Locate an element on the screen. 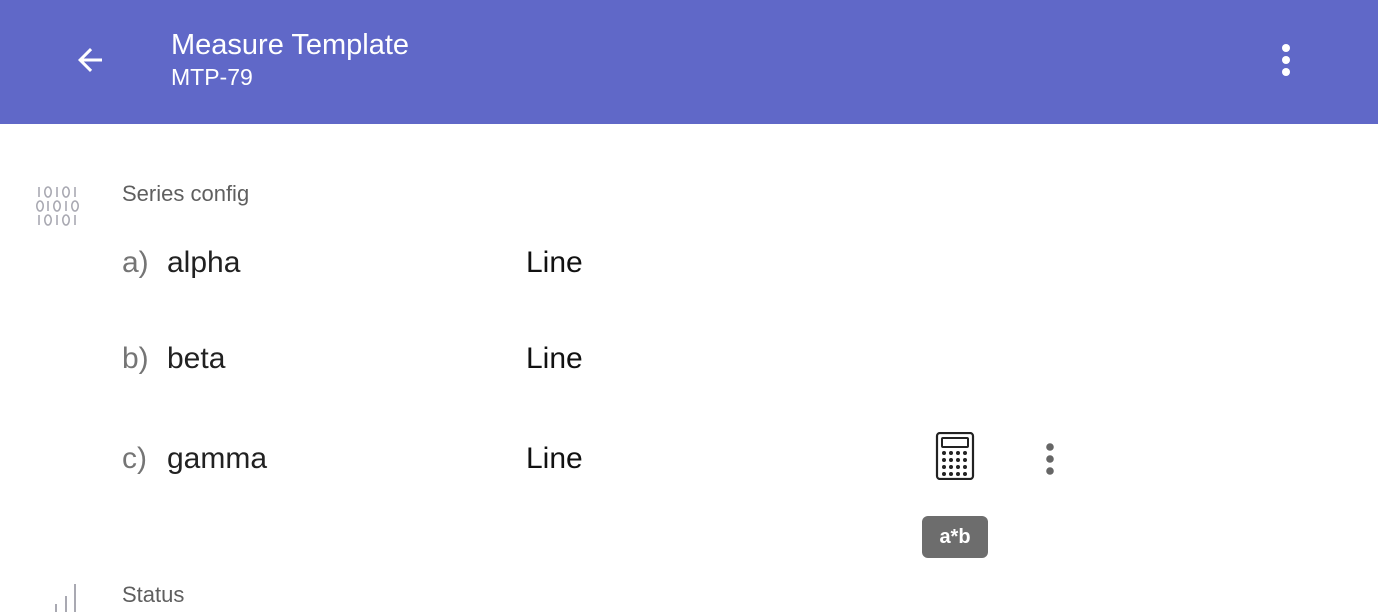 Image resolution: width=1378 pixels, height=612 pixels. status-label: Status is located at coordinates (153, 594).